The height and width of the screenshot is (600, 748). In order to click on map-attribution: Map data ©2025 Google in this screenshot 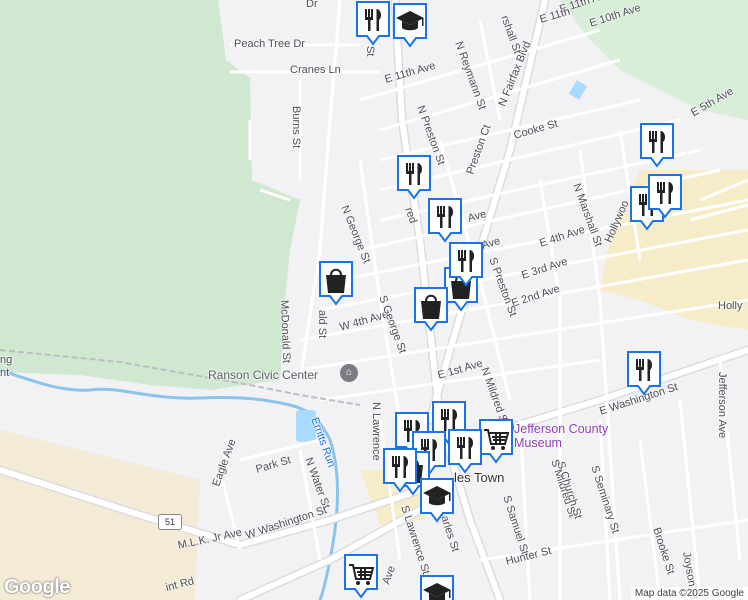, I will do `click(689, 593)`.